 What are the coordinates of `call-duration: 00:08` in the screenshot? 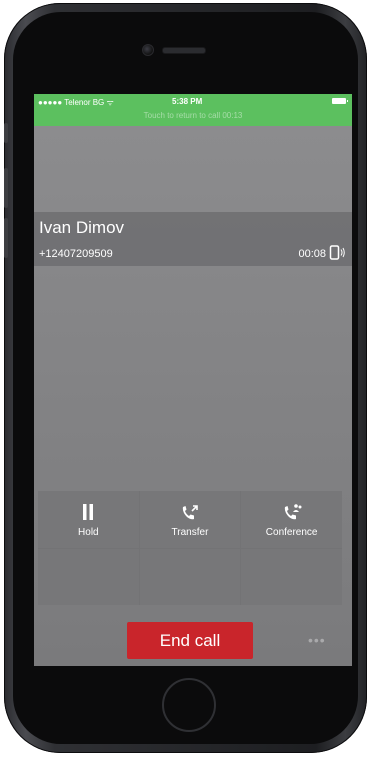 It's located at (312, 254).